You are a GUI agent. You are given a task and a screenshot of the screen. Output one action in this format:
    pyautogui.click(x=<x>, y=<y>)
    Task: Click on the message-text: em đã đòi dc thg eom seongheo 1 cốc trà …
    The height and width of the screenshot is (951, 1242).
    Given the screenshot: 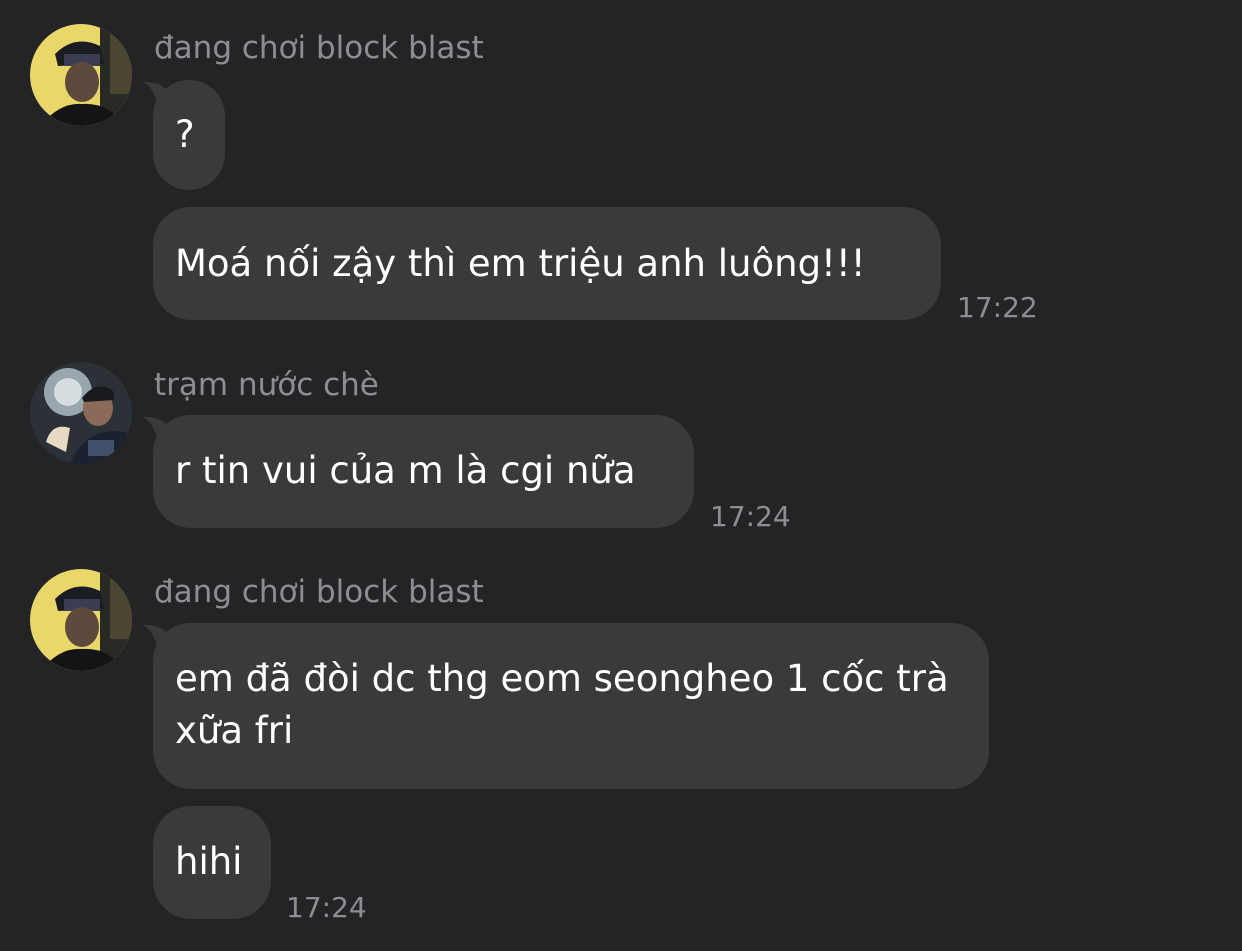 What is the action you would take?
    pyautogui.click(x=562, y=704)
    